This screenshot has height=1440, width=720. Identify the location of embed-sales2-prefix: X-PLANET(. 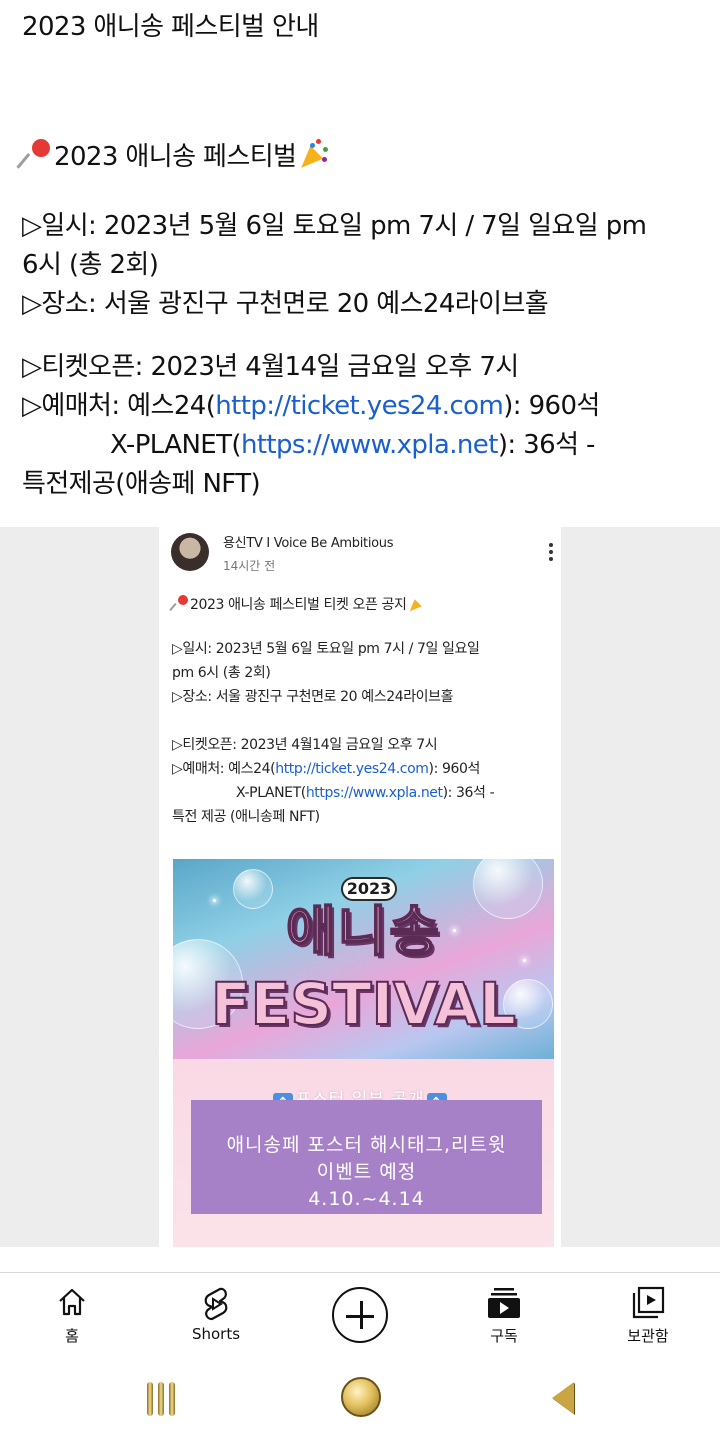
(271, 793).